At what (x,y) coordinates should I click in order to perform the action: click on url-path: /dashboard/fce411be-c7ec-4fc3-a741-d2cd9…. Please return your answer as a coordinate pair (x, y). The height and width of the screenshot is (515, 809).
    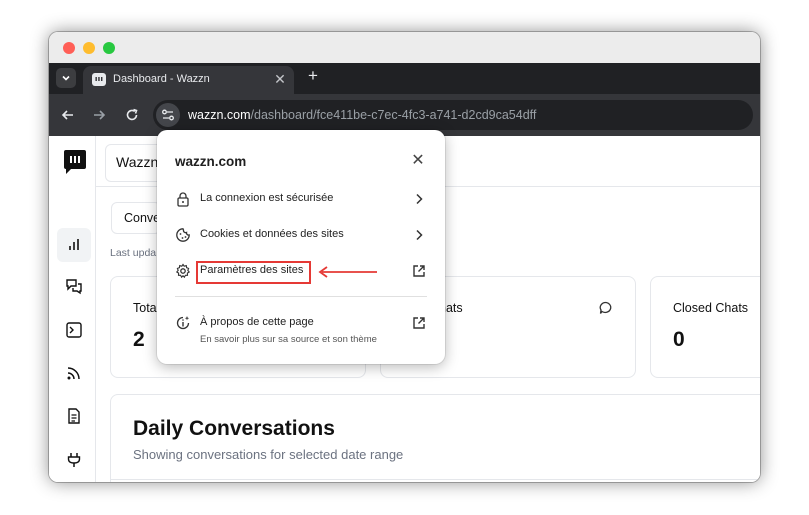
    Looking at the image, I should click on (393, 115).